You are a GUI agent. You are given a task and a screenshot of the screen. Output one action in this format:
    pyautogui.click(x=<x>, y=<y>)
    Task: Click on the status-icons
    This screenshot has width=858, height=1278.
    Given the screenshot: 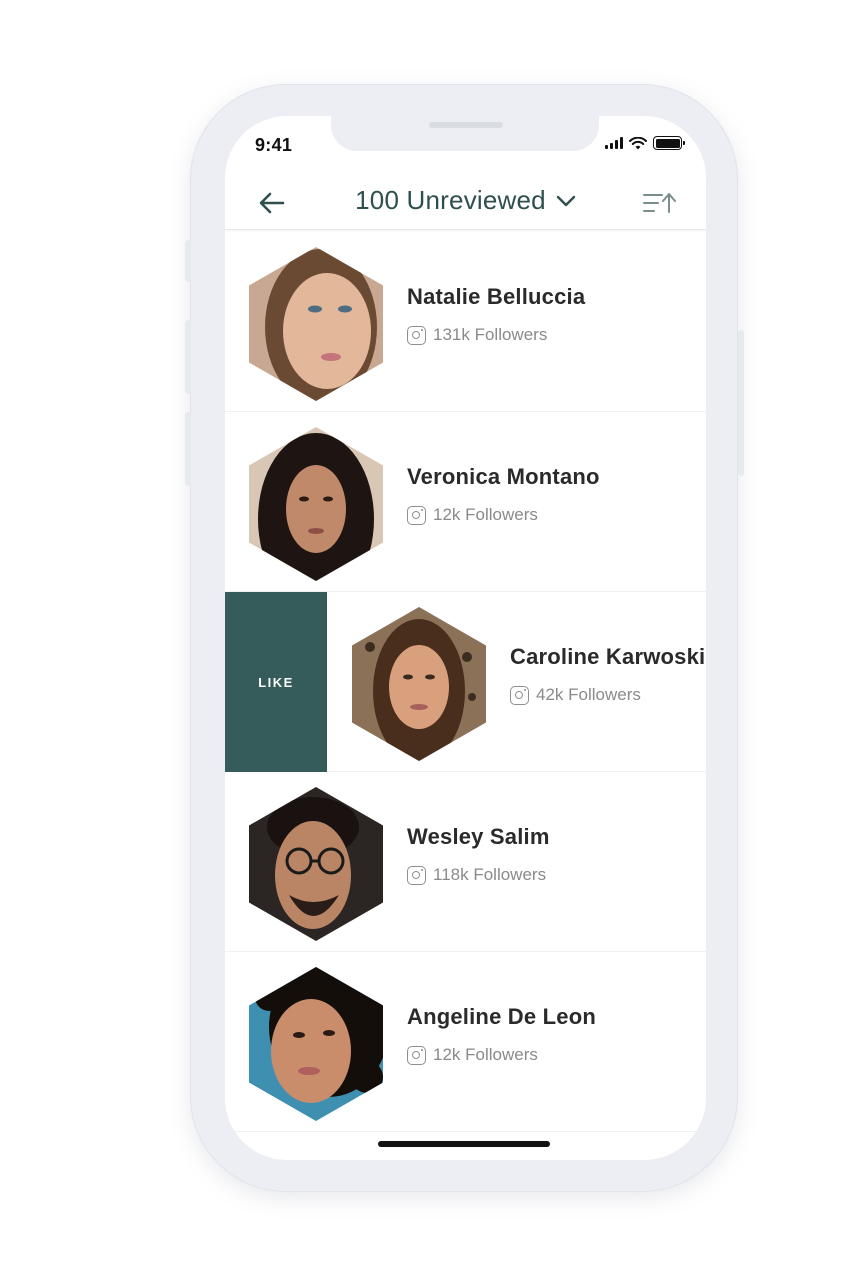 What is the action you would take?
    pyautogui.click(x=645, y=143)
    